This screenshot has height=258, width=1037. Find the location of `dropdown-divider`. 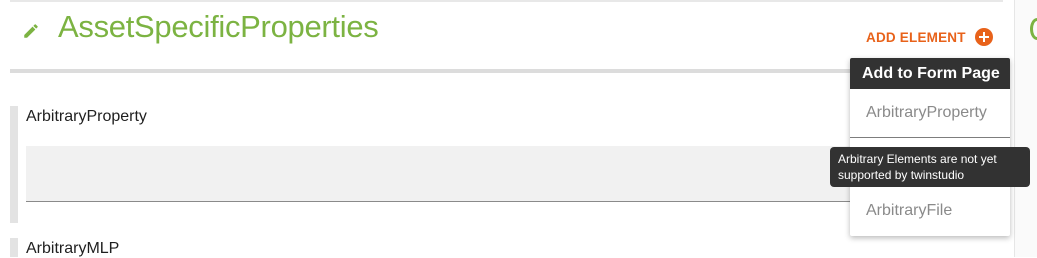

dropdown-divider is located at coordinates (930, 137).